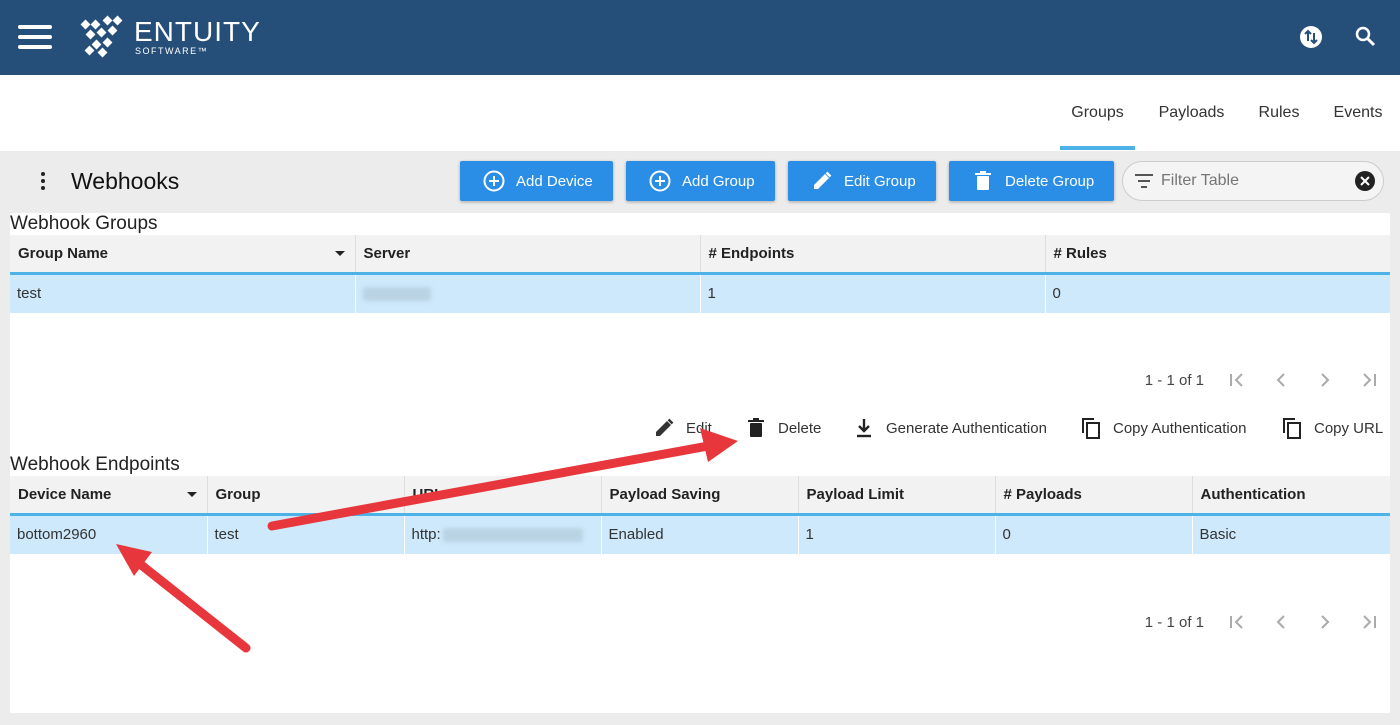 This screenshot has height=725, width=1400. Describe the element at coordinates (1042, 494) in the screenshot. I see `column-label: # Payloads` at that location.